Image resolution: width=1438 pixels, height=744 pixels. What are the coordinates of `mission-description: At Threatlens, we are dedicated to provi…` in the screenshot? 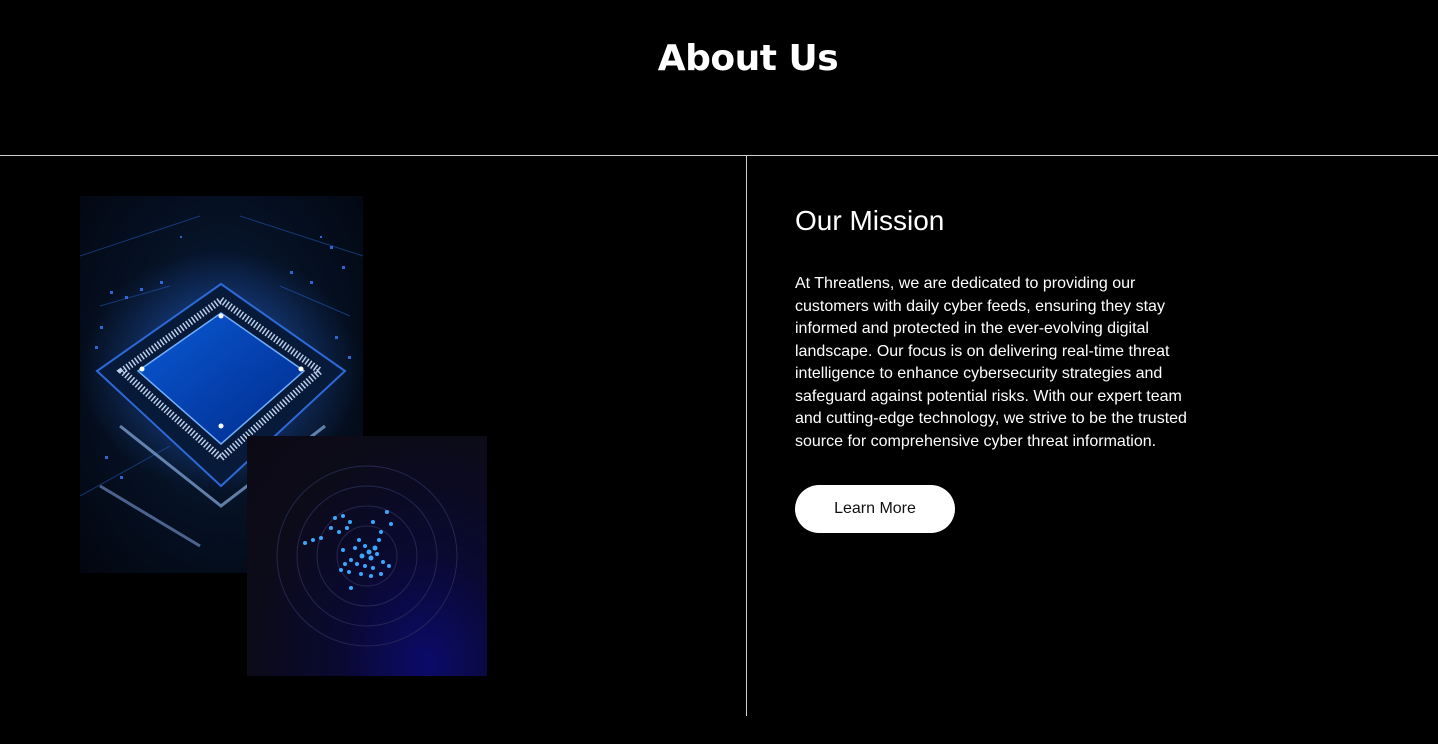 It's located at (991, 362).